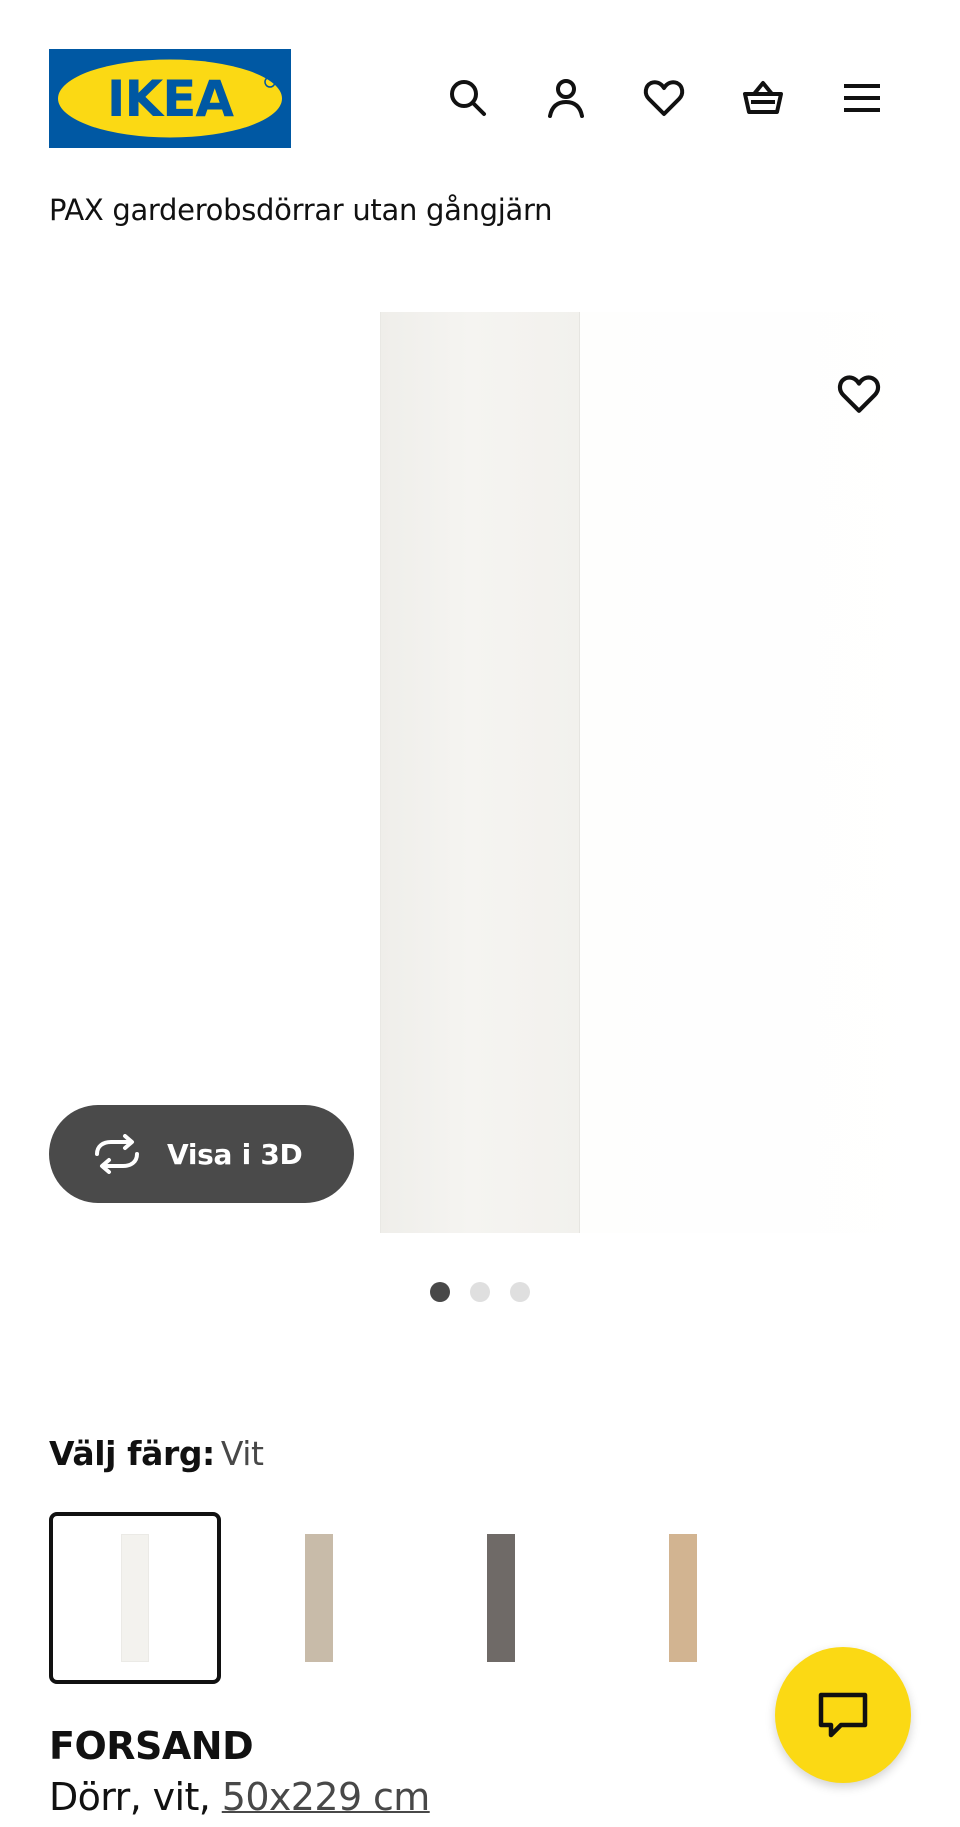  I want to click on product-image, so click(480, 772).